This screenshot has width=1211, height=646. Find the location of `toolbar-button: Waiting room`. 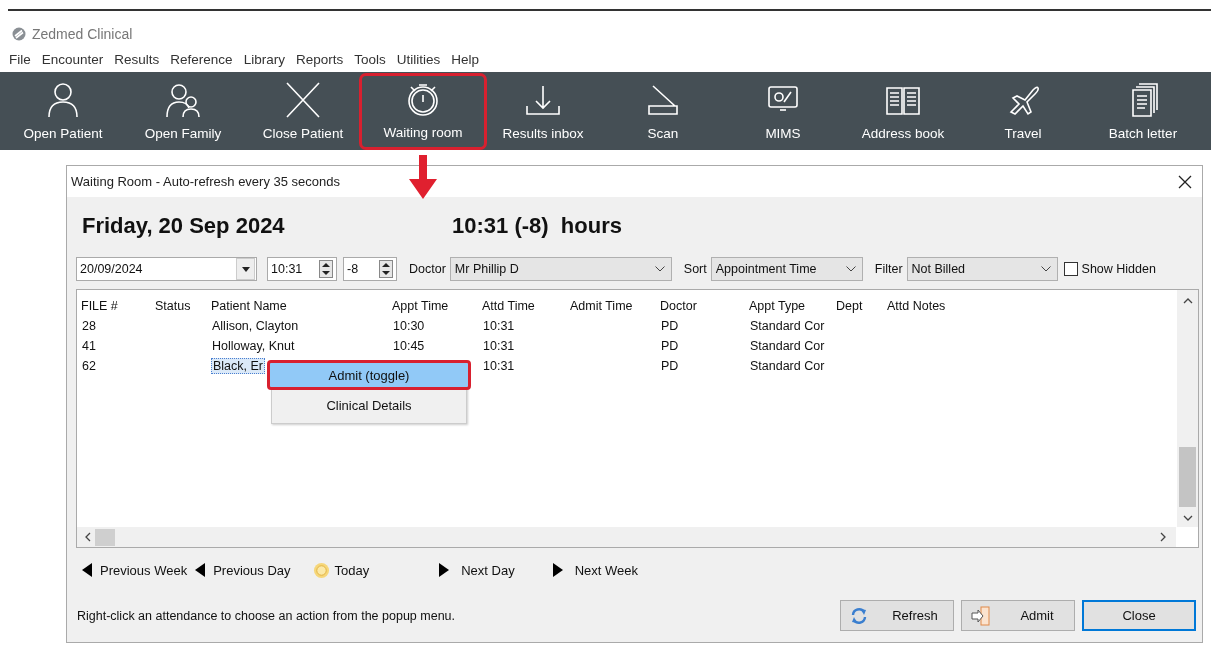

toolbar-button: Waiting room is located at coordinates (423, 111).